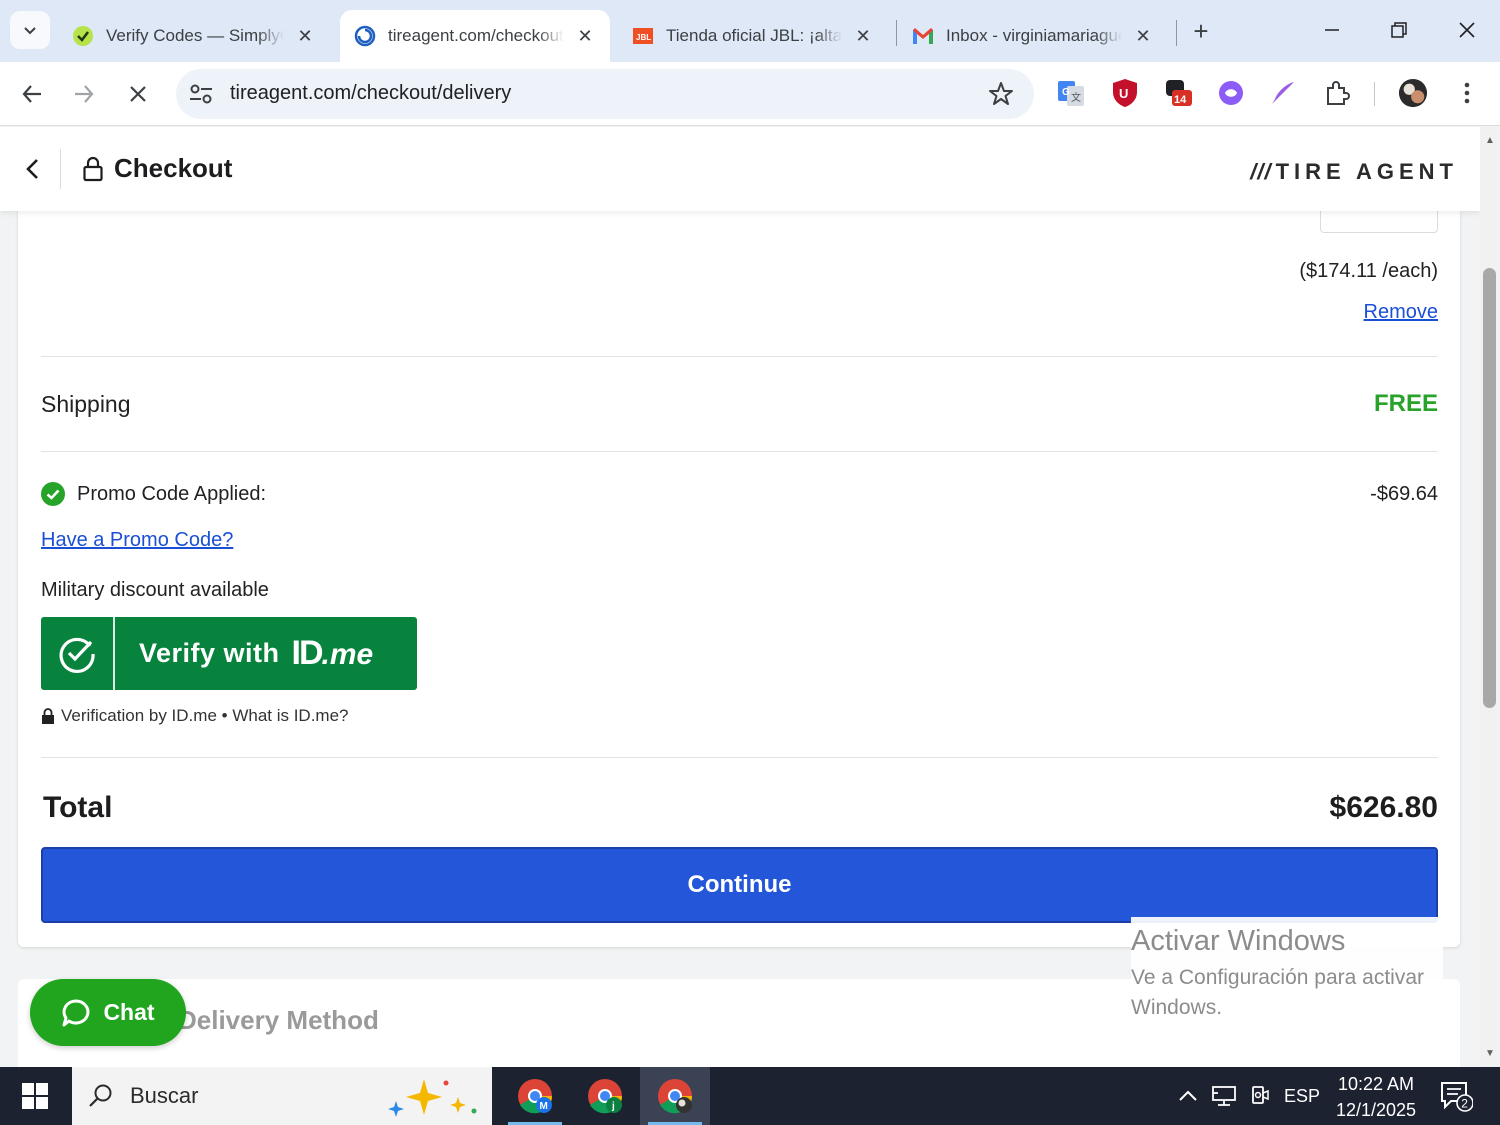  I want to click on address-bar: tireagent.com/checkout/delivery, so click(605, 94).